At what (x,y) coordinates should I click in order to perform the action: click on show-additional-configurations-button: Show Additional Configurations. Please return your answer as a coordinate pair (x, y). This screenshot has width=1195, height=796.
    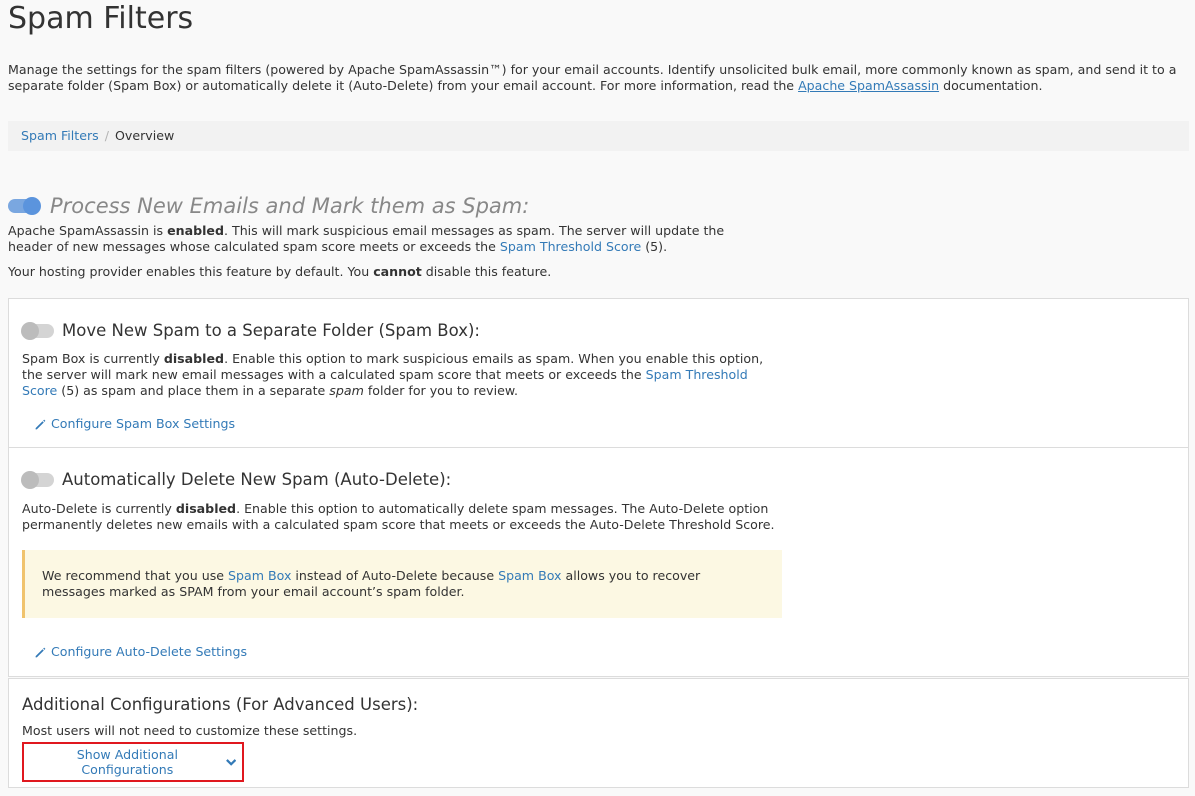
    Looking at the image, I should click on (133, 762).